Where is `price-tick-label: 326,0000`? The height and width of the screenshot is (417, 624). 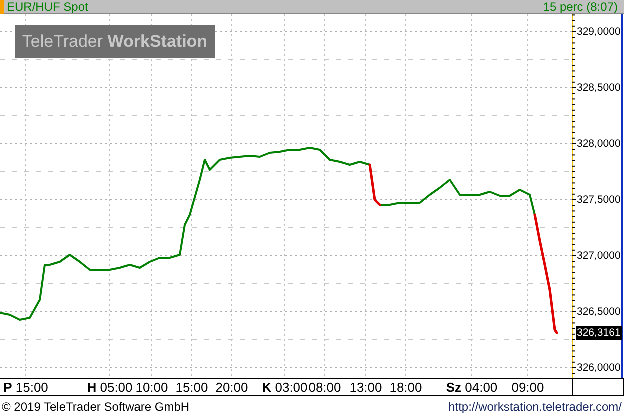 price-tick-label: 326,0000 is located at coordinates (599, 368).